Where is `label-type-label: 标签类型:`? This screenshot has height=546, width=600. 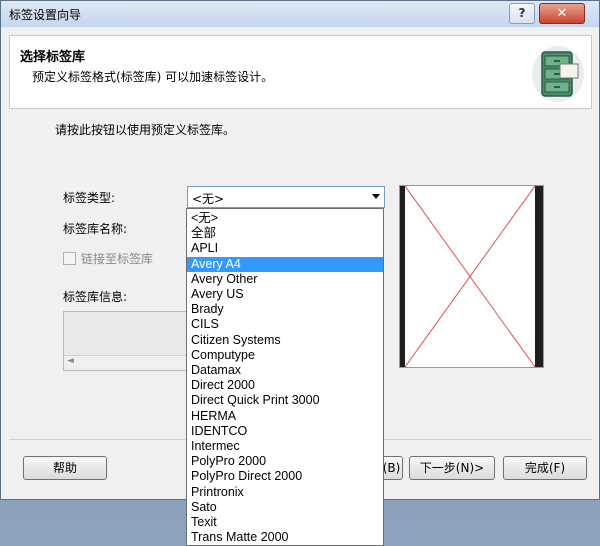 label-type-label: 标签类型: is located at coordinates (89, 198).